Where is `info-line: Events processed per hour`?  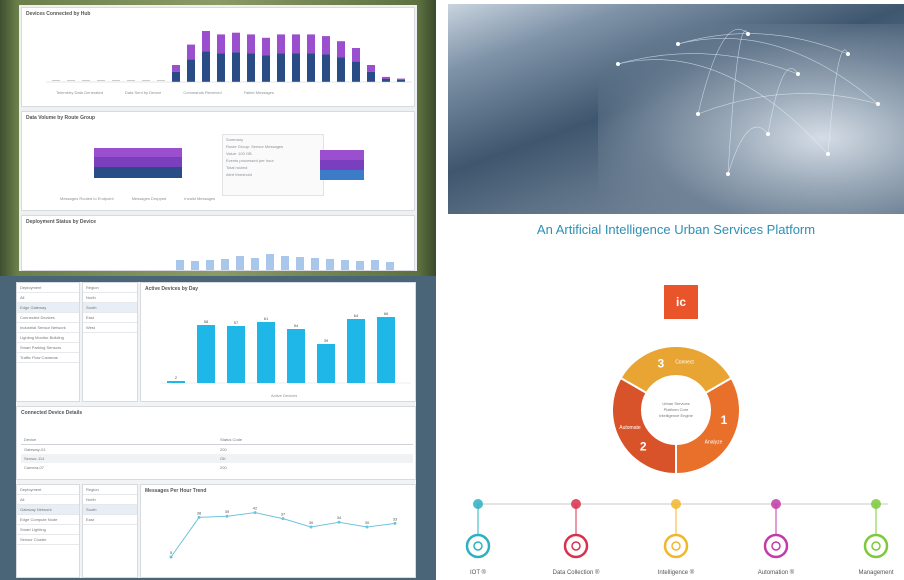
info-line: Events processed per hour is located at coordinates (250, 160).